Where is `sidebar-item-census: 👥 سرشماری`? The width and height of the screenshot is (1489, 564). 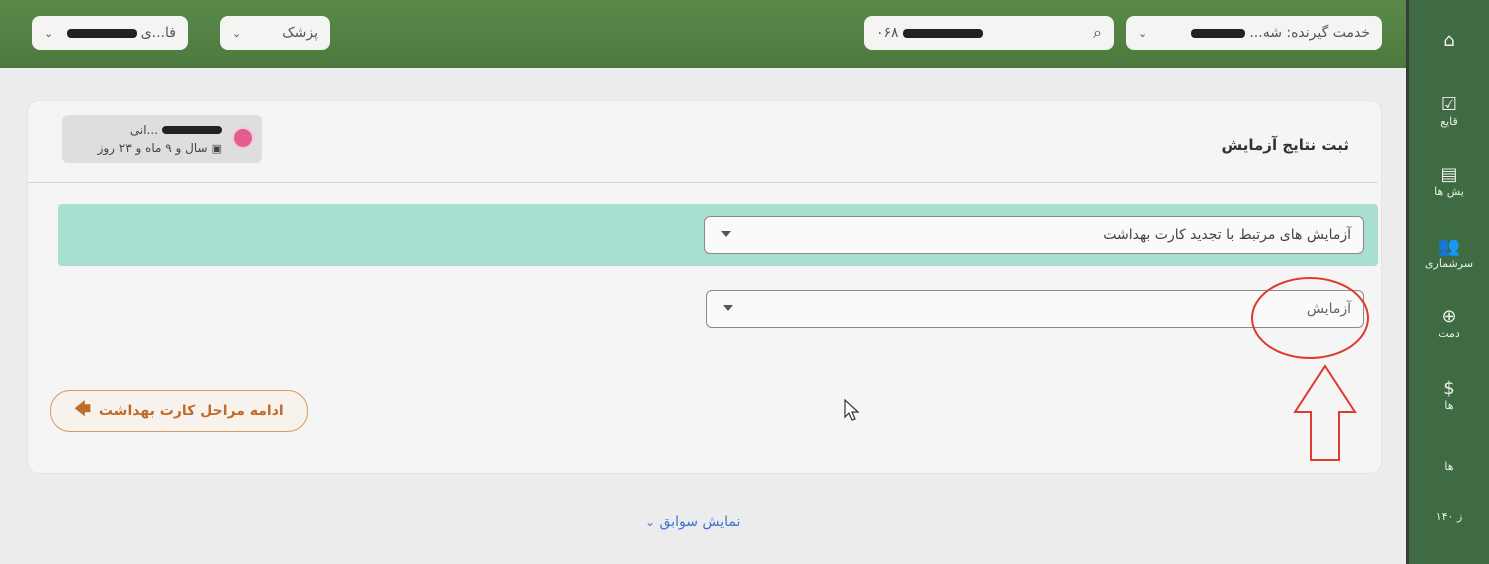 sidebar-item-census: 👥 سرشماری is located at coordinates (1449, 253).